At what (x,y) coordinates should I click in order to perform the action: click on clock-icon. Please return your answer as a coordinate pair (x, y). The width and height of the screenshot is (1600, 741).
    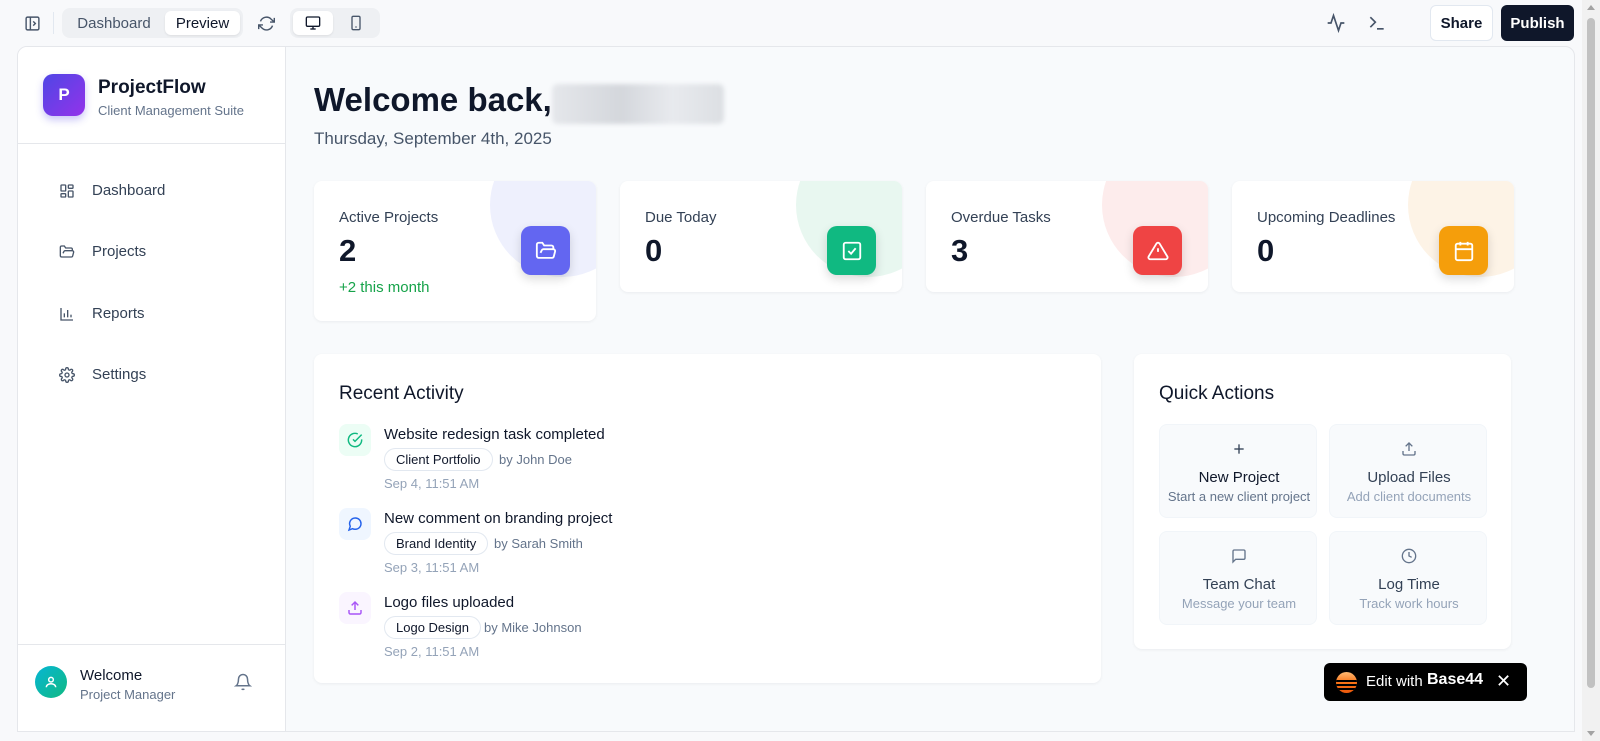
    Looking at the image, I should click on (1409, 556).